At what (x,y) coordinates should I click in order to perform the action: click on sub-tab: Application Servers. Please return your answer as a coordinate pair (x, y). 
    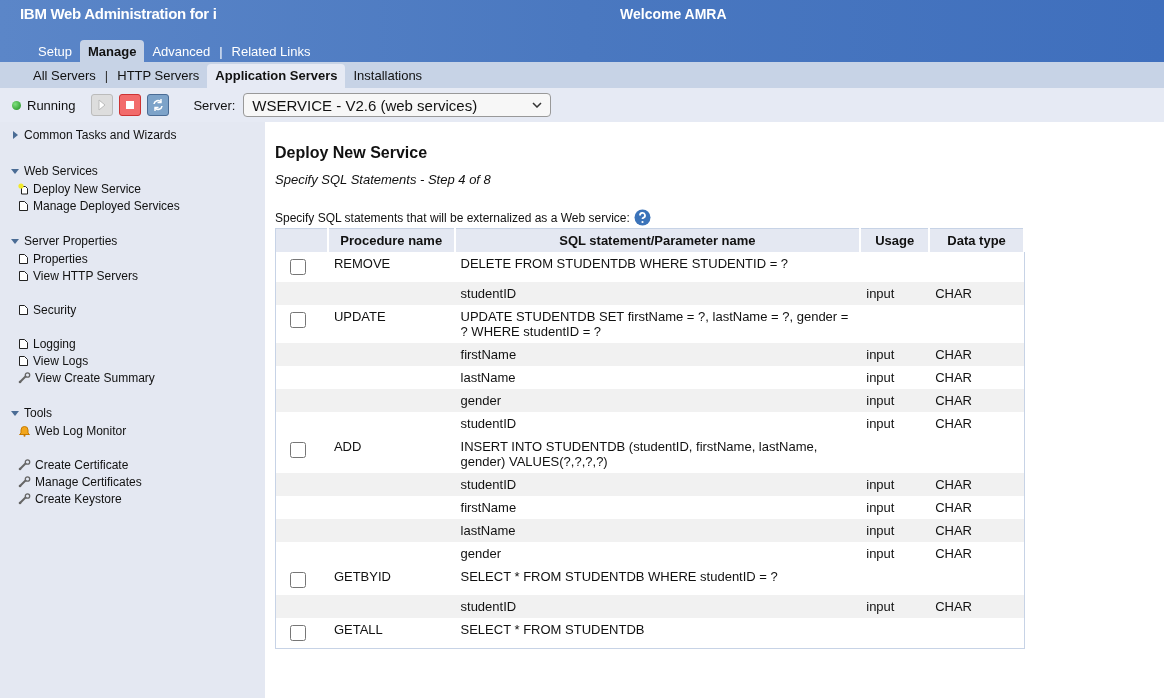
    Looking at the image, I should click on (276, 76).